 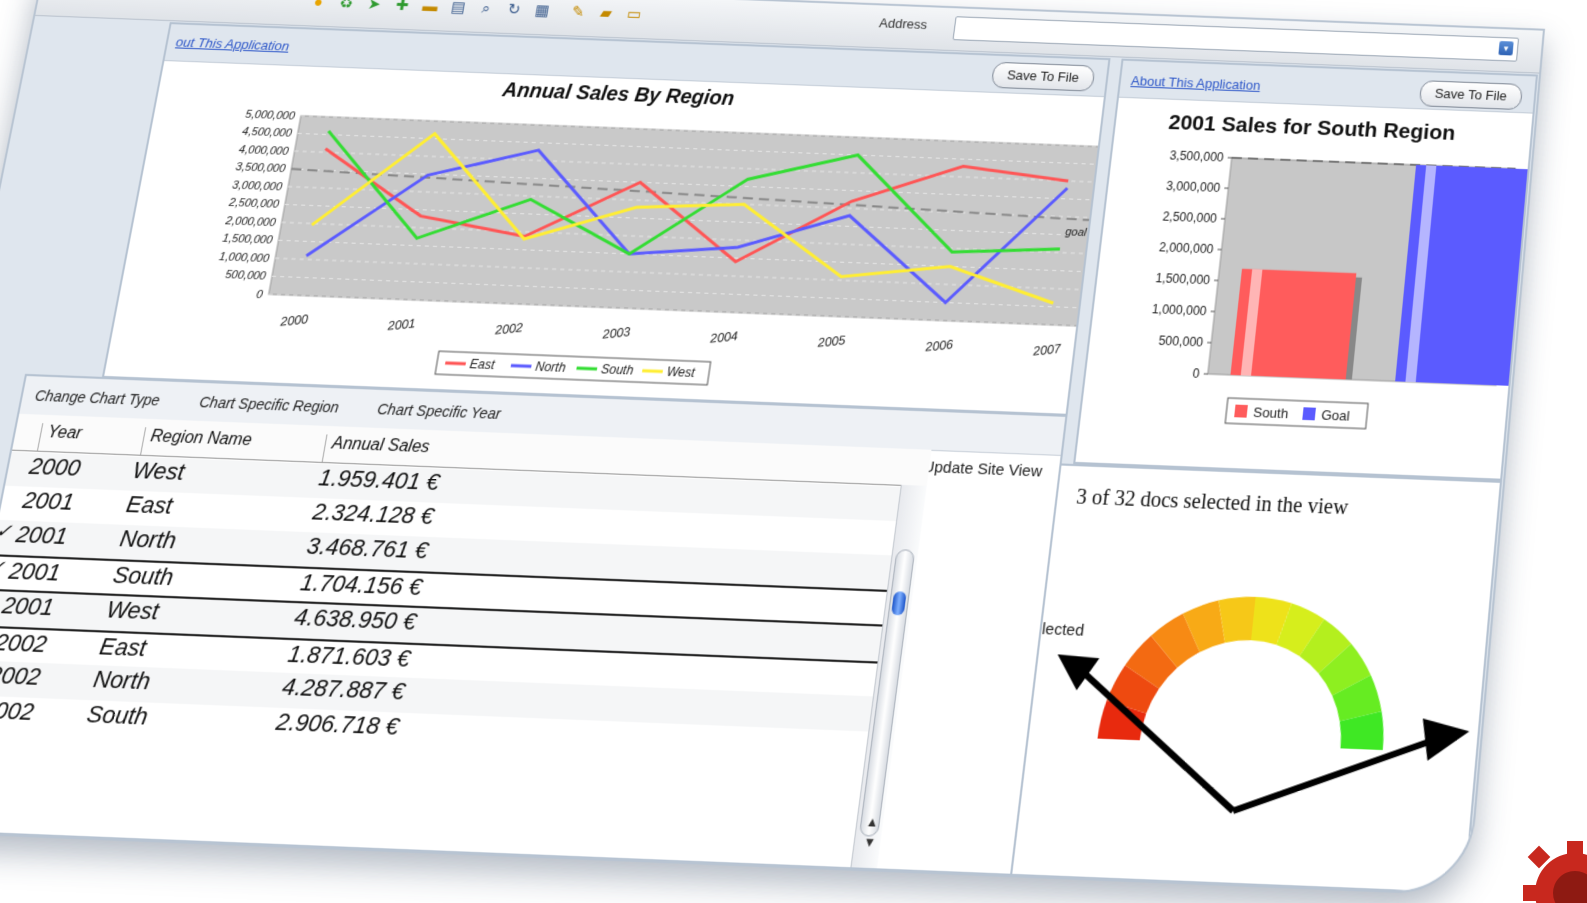 I want to click on print-icon: ▤, so click(x=458, y=8).